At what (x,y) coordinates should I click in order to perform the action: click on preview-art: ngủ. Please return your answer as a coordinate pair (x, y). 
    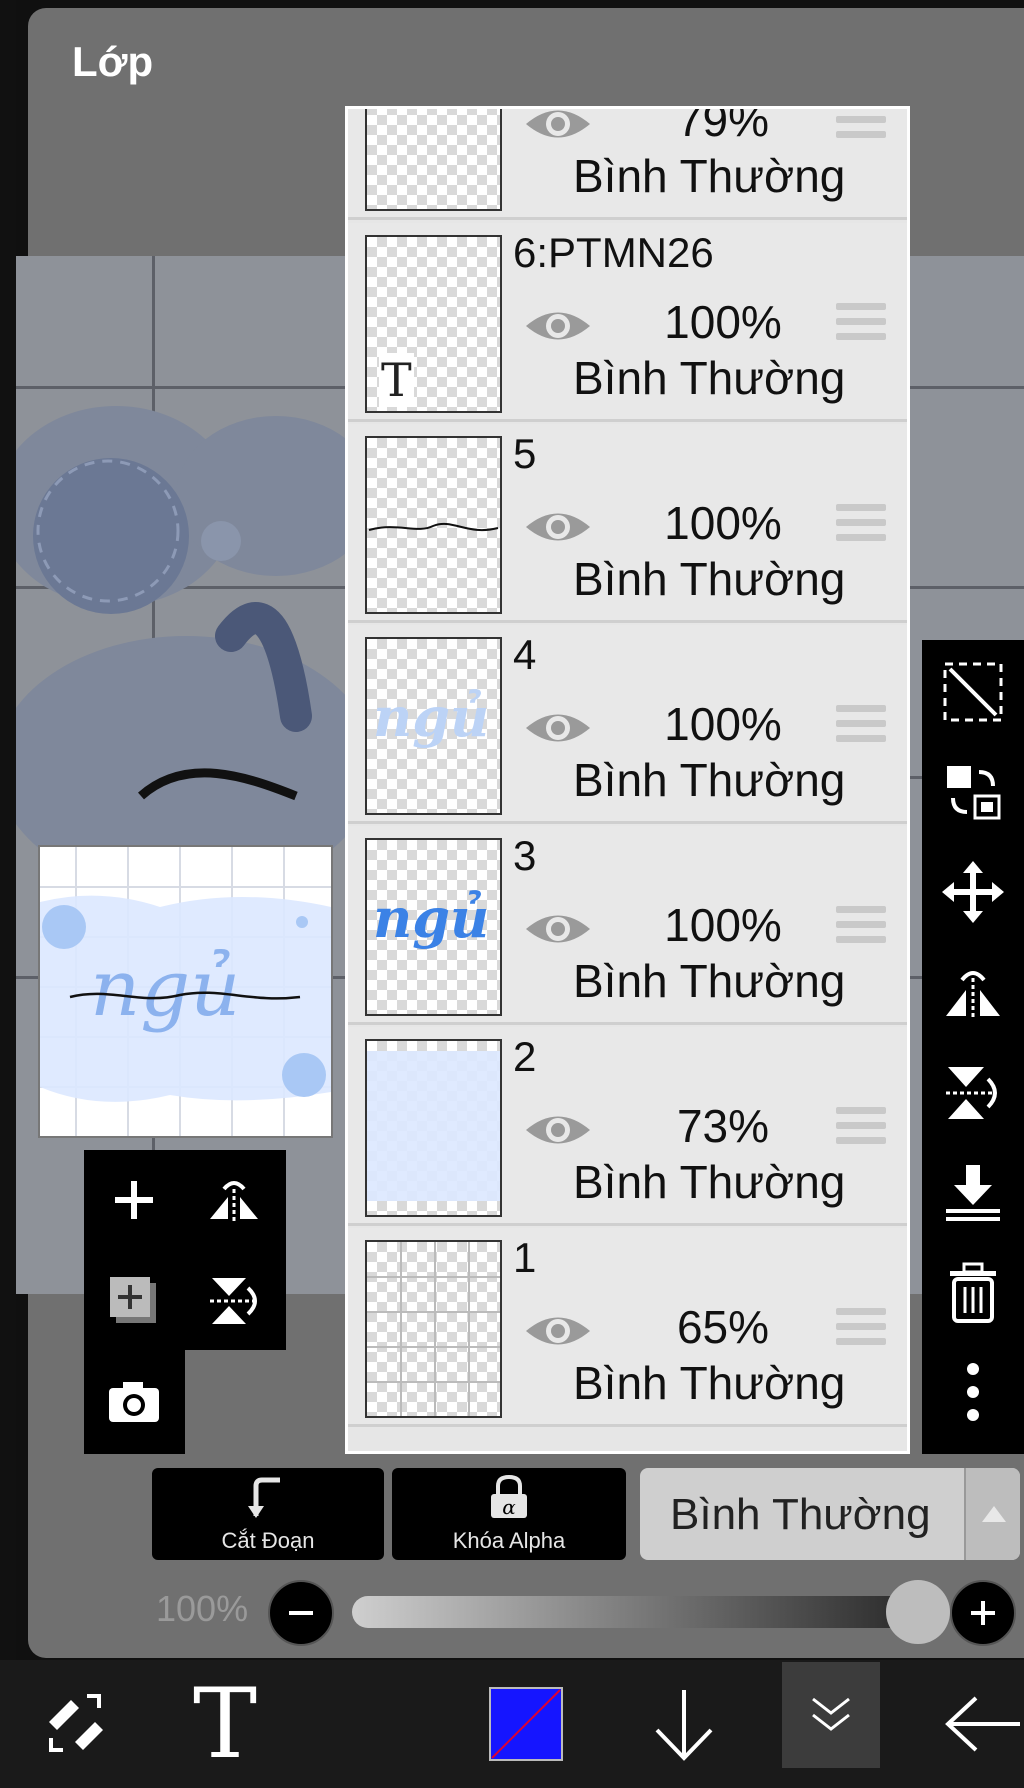
    Looking at the image, I should click on (185, 991).